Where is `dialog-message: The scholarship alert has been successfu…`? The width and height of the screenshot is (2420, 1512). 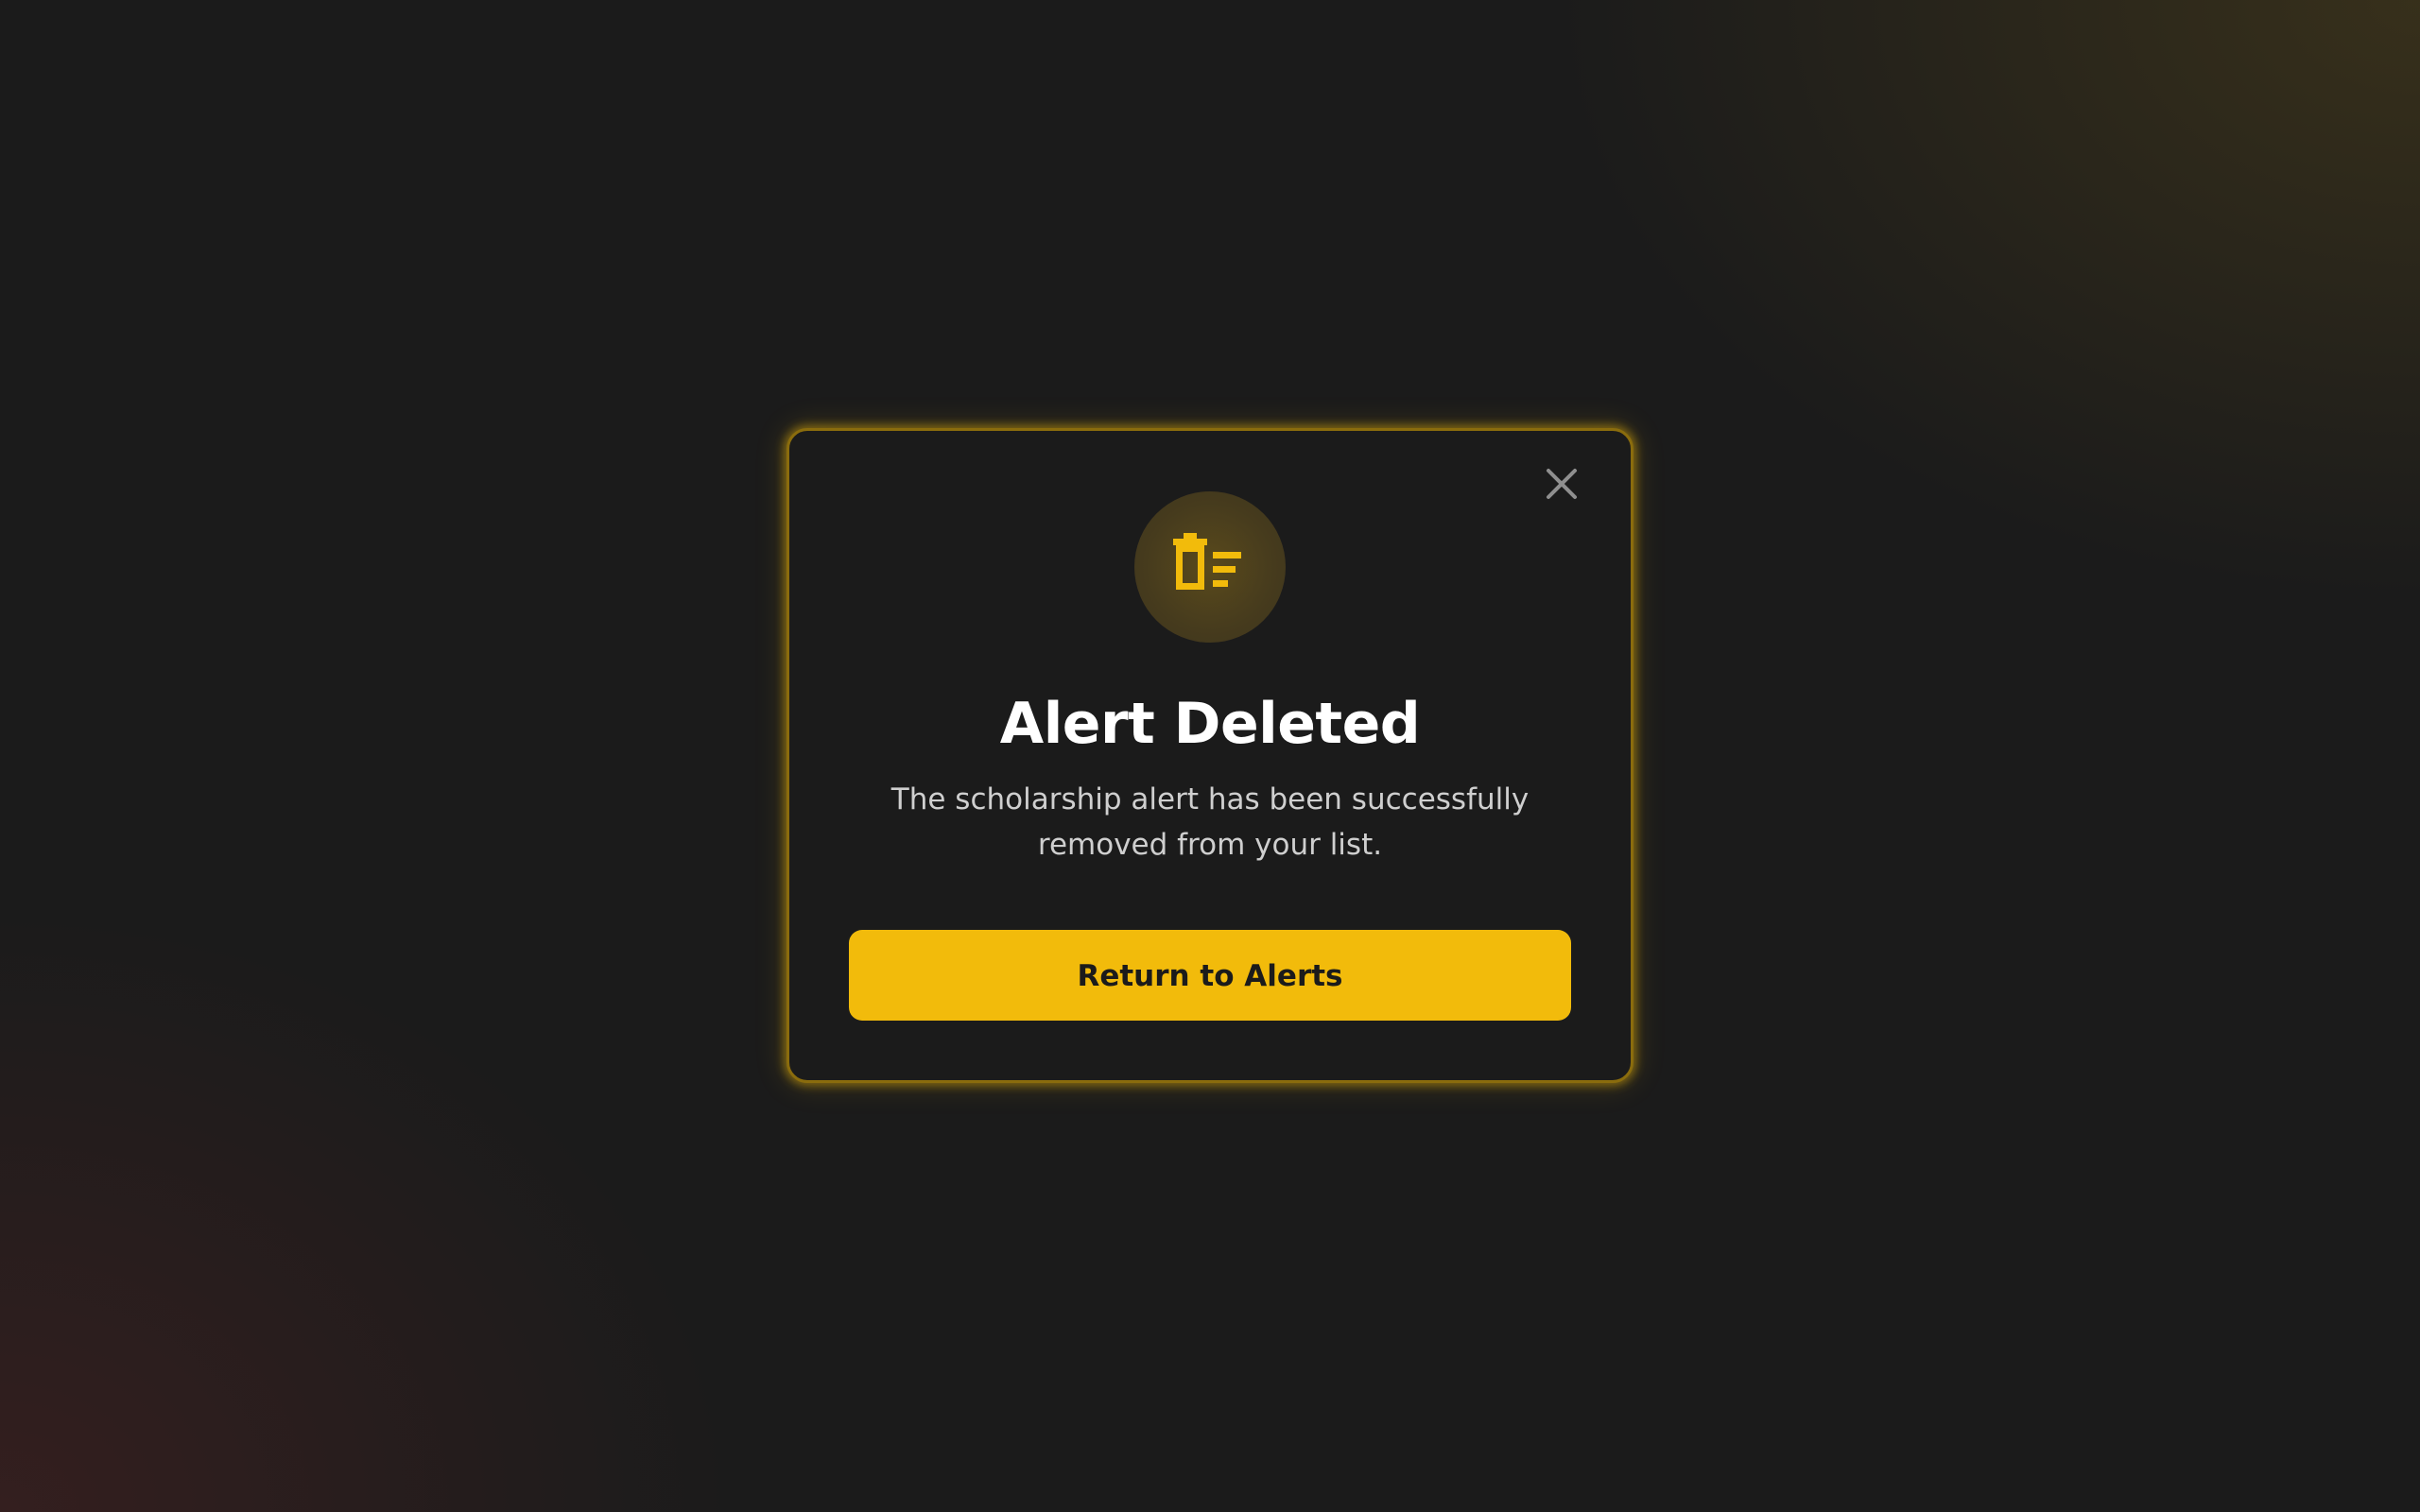
dialog-message: The scholarship alert has been successfu… is located at coordinates (1210, 822).